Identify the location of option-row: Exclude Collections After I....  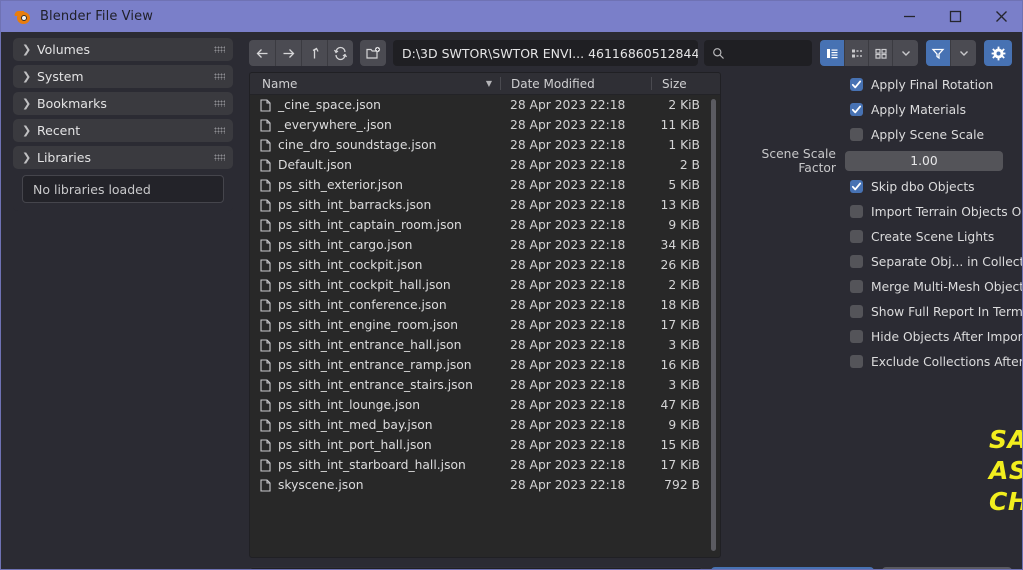
(873, 361).